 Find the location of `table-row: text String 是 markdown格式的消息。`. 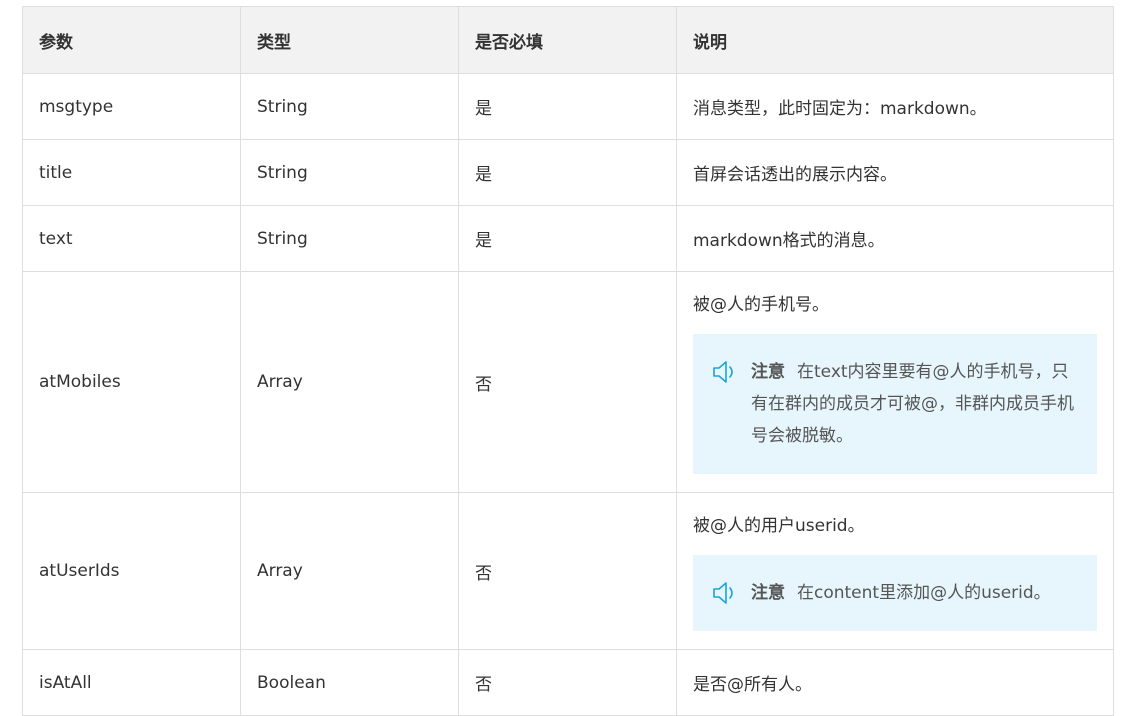

table-row: text String 是 markdown格式的消息。 is located at coordinates (568, 238).